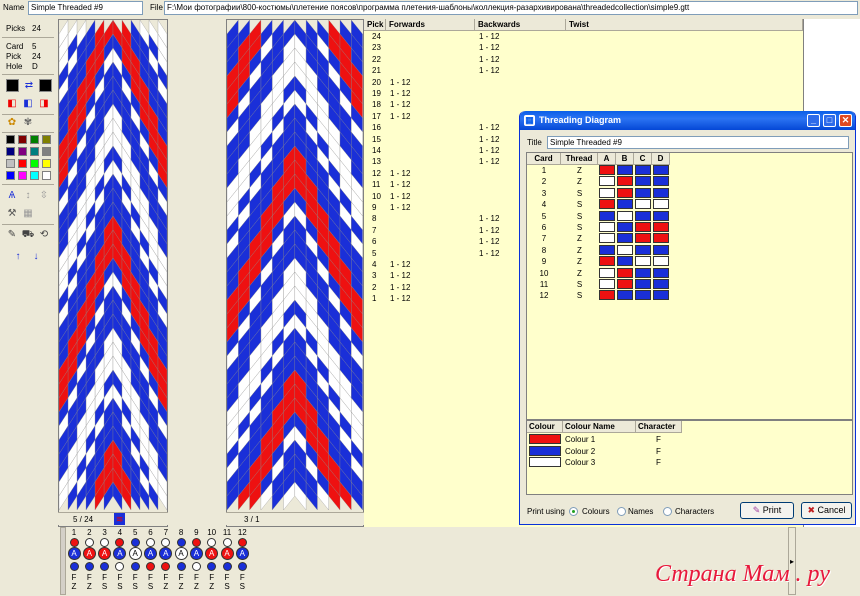 The width and height of the screenshot is (860, 596). What do you see at coordinates (583, 37) in the screenshot?
I see `table-row: 24 1 - 12` at bounding box center [583, 37].